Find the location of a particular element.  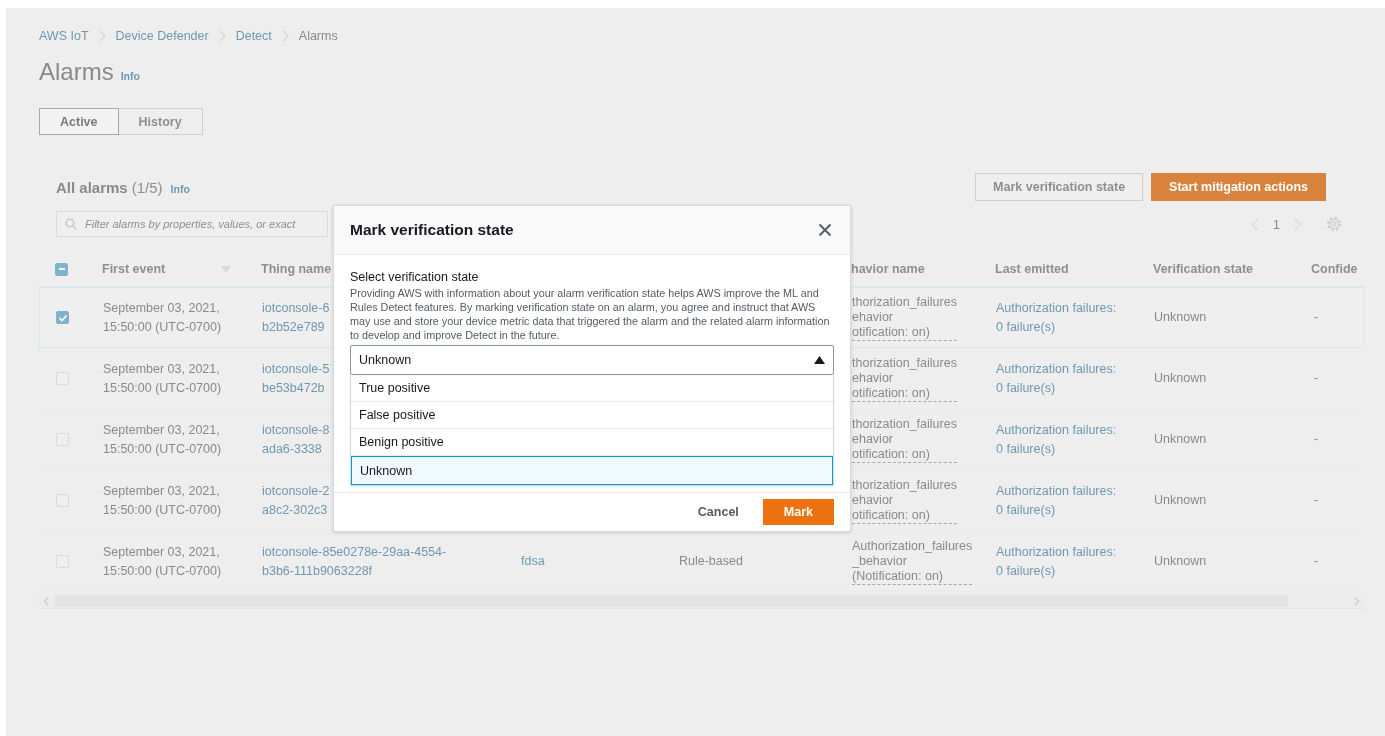

close-icon is located at coordinates (825, 230).